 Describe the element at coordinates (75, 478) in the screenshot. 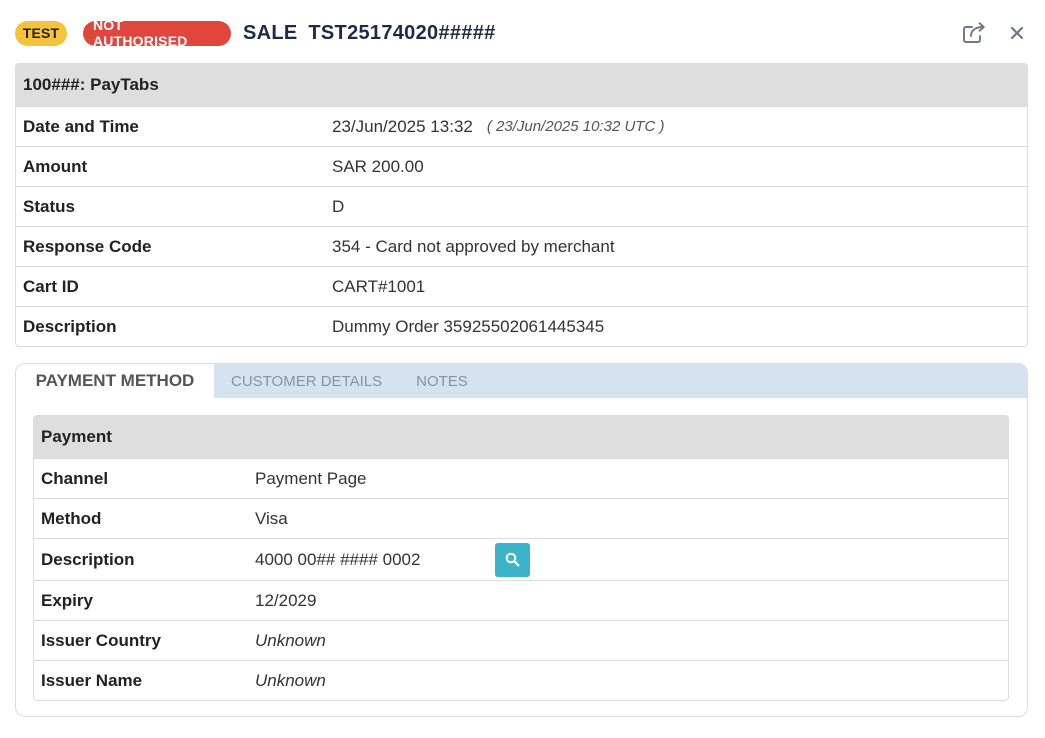

I see `row-label: Channel` at that location.